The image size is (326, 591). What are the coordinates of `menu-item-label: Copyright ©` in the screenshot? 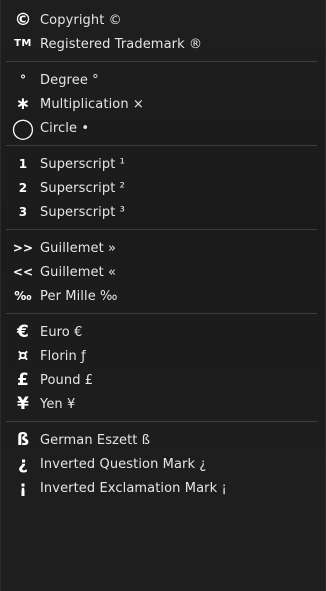 It's located at (81, 20).